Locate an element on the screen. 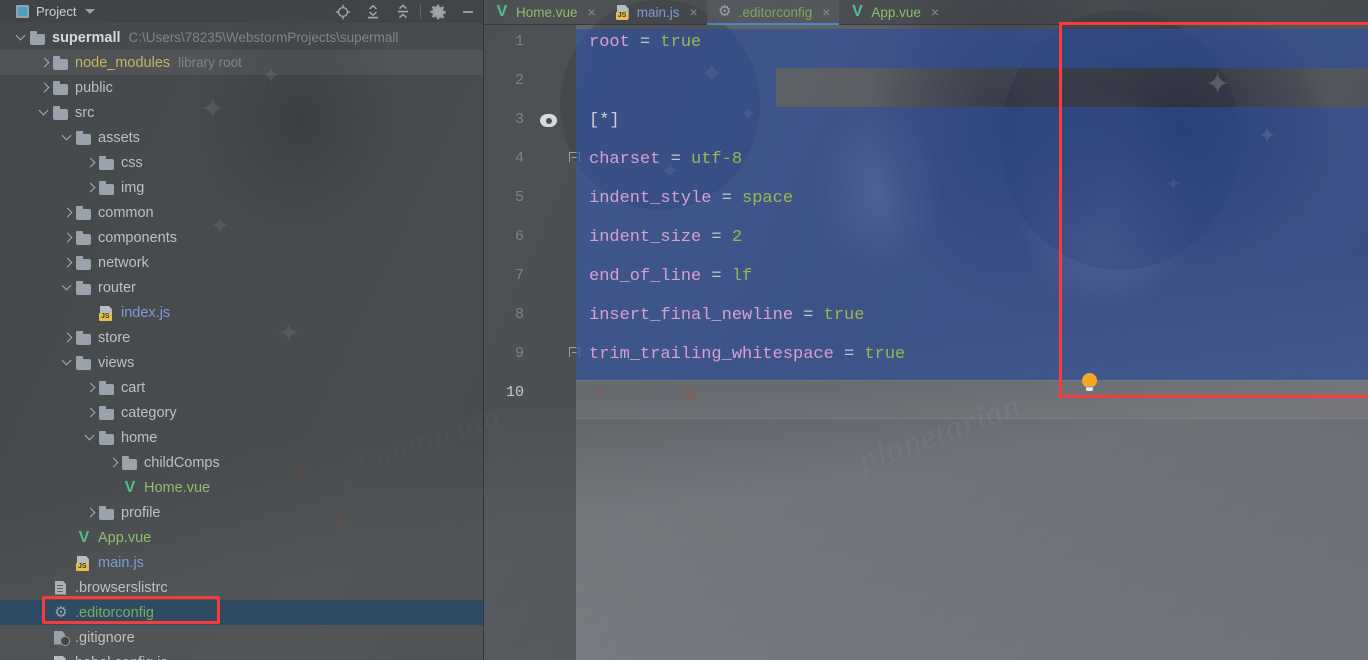  tree-item-babelconfigjs: babel.config.js is located at coordinates (241, 655).